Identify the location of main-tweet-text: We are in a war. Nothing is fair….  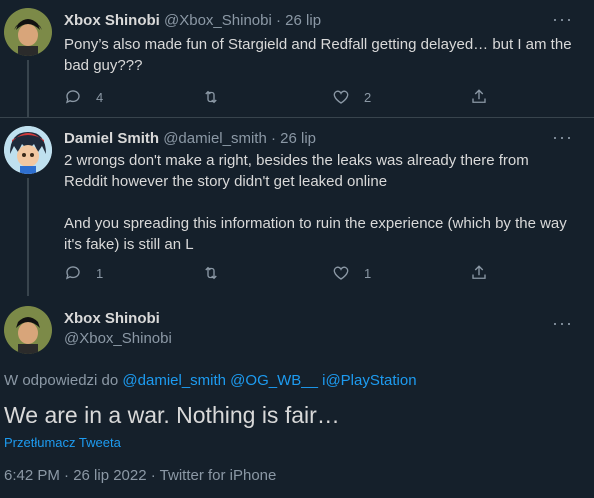
(172, 415).